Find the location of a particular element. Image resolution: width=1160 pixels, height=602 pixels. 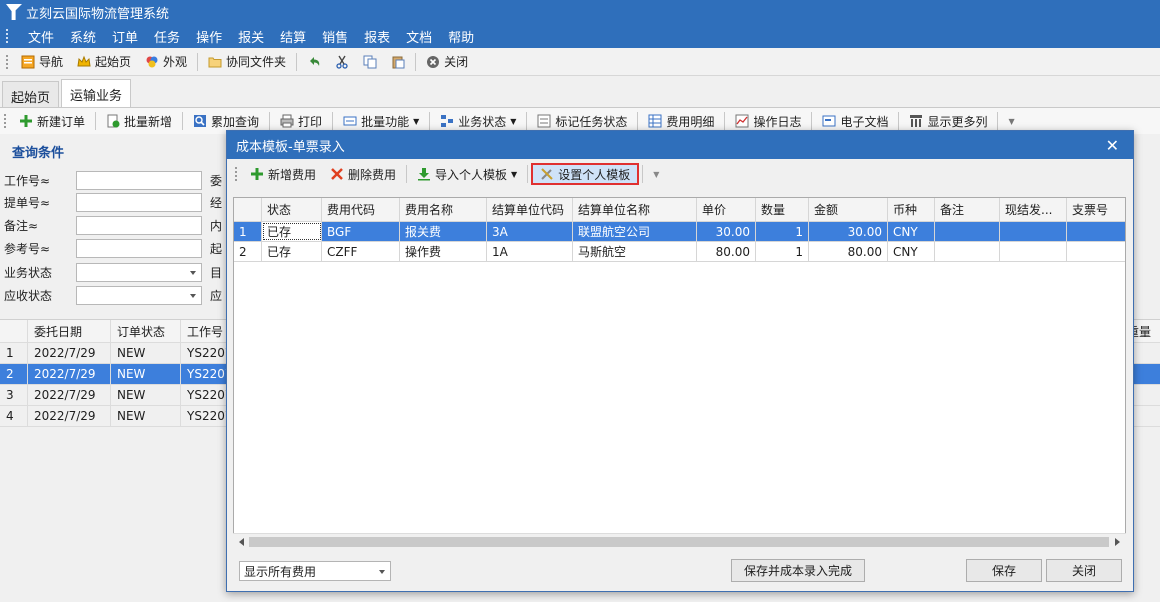

dialog-toolbar-overflow-button: ▼ is located at coordinates (656, 174).